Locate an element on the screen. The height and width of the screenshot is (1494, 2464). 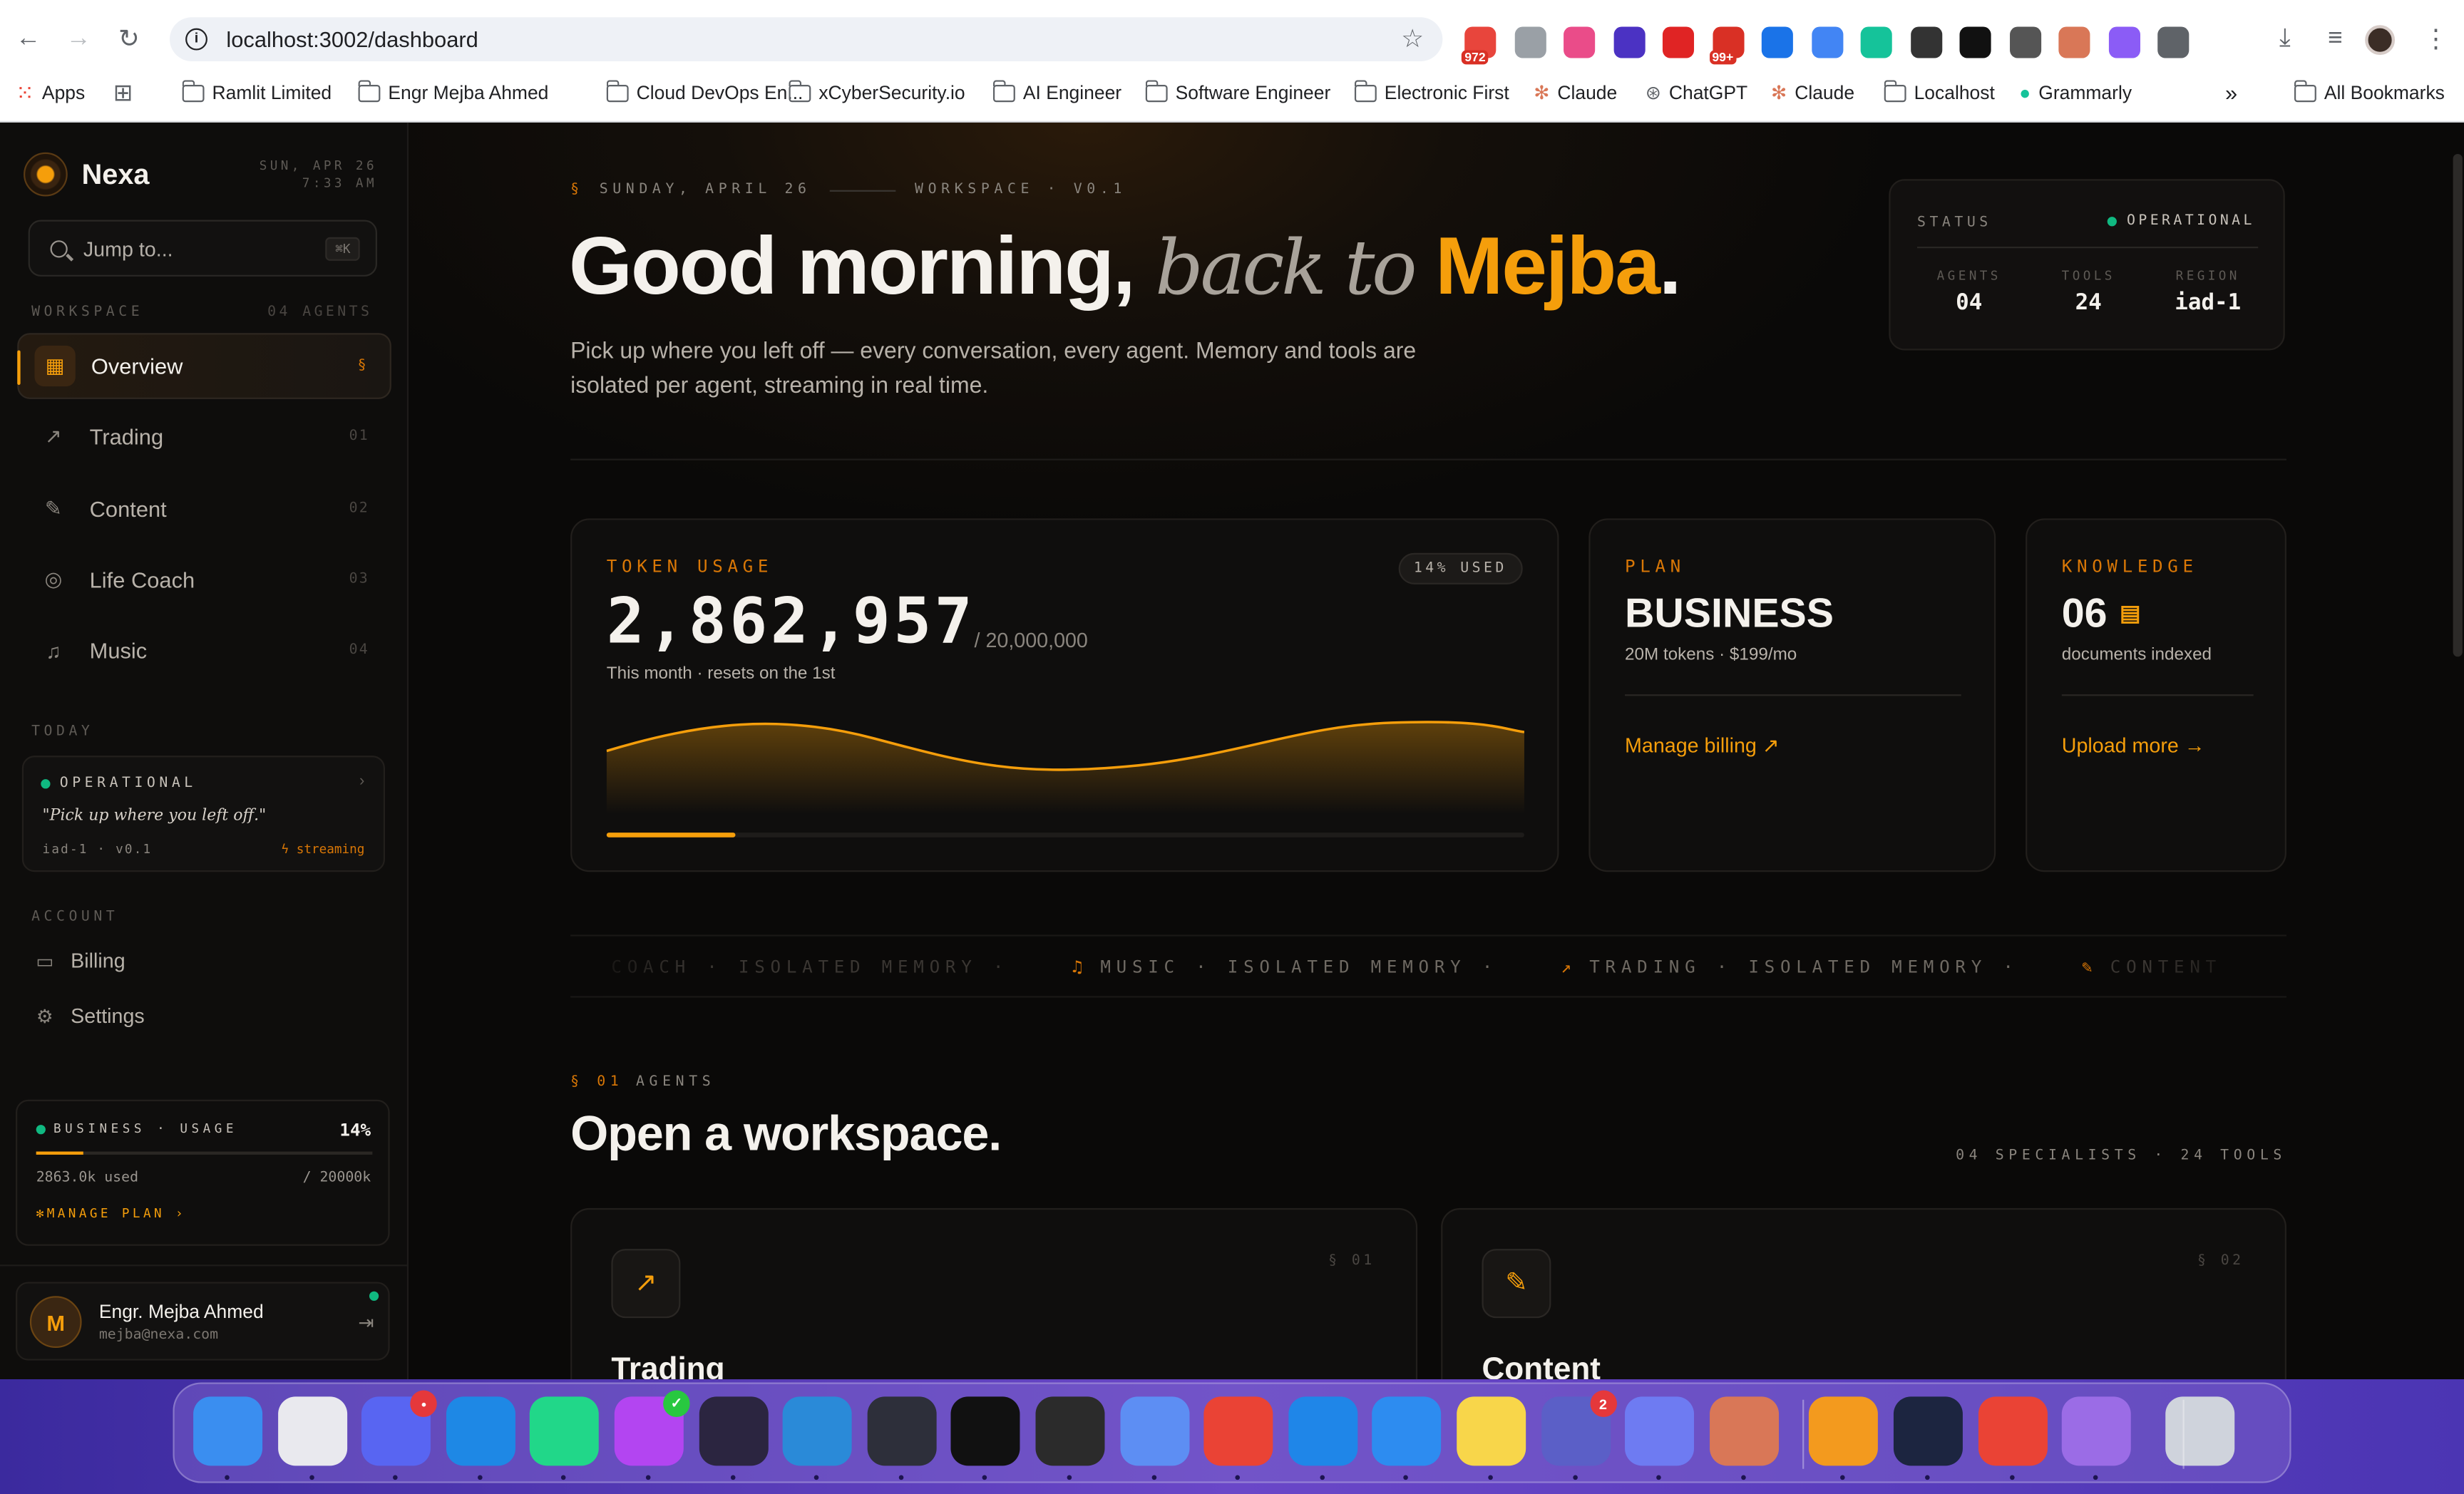
pages-icon is located at coordinates (1844, 1431).